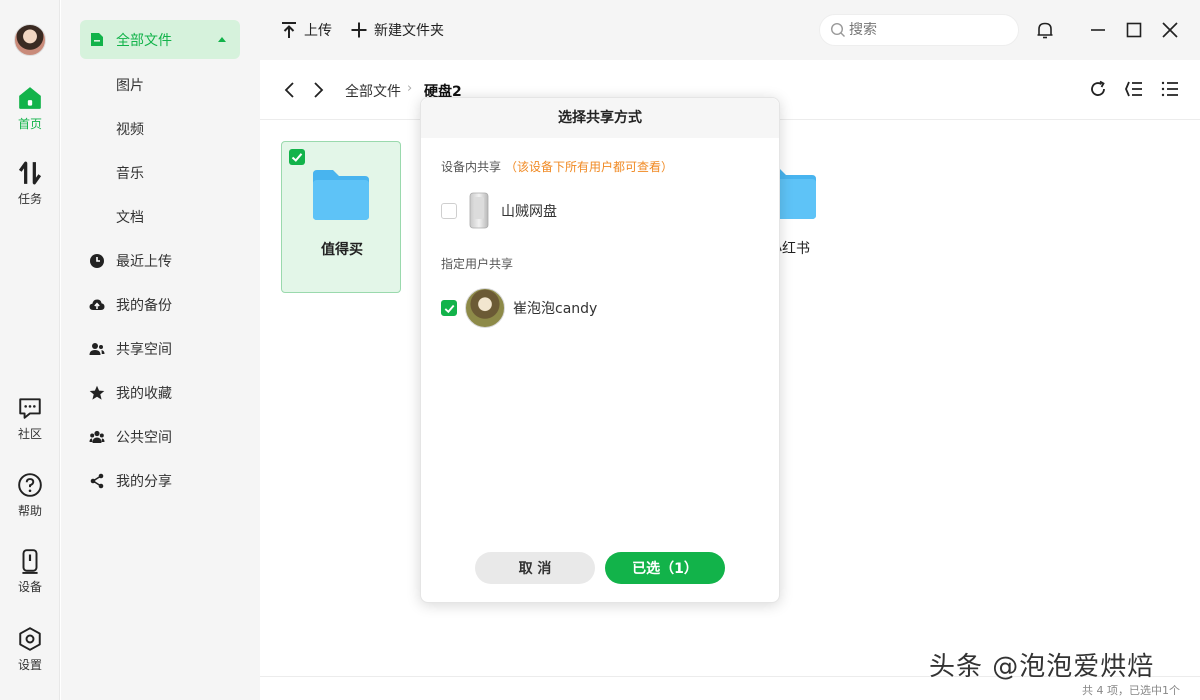 The width and height of the screenshot is (1200, 700). What do you see at coordinates (479, 210) in the screenshot?
I see `nas-device-icon` at bounding box center [479, 210].